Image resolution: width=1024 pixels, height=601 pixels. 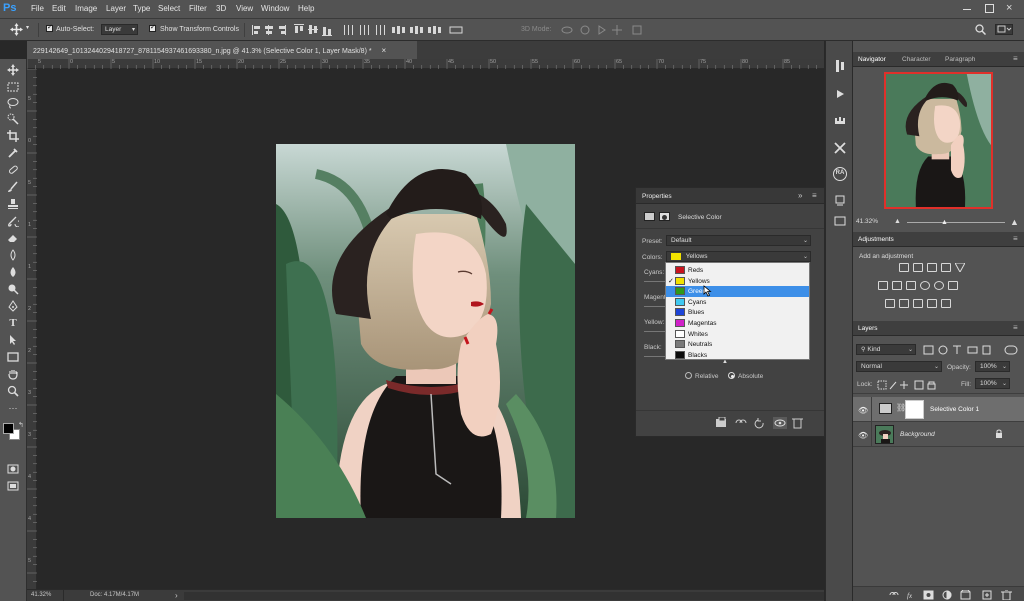 I want to click on play-icon, so click(x=840, y=94).